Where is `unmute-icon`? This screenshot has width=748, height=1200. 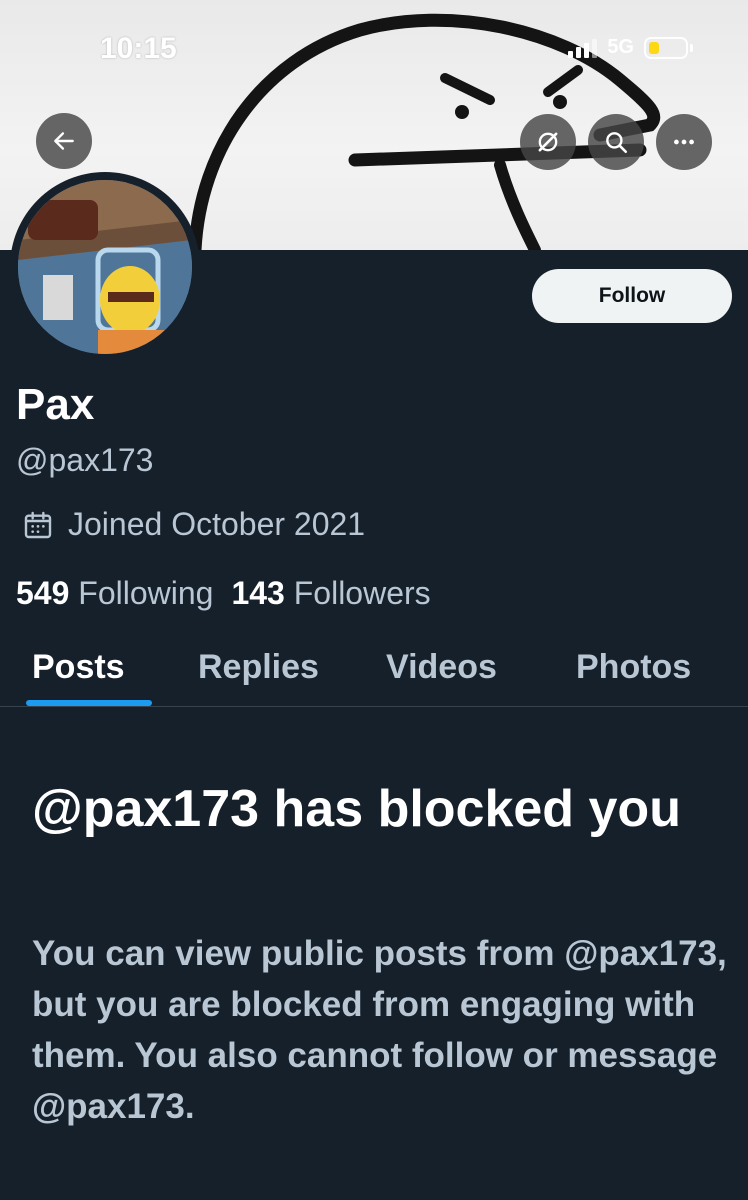
unmute-icon is located at coordinates (548, 142).